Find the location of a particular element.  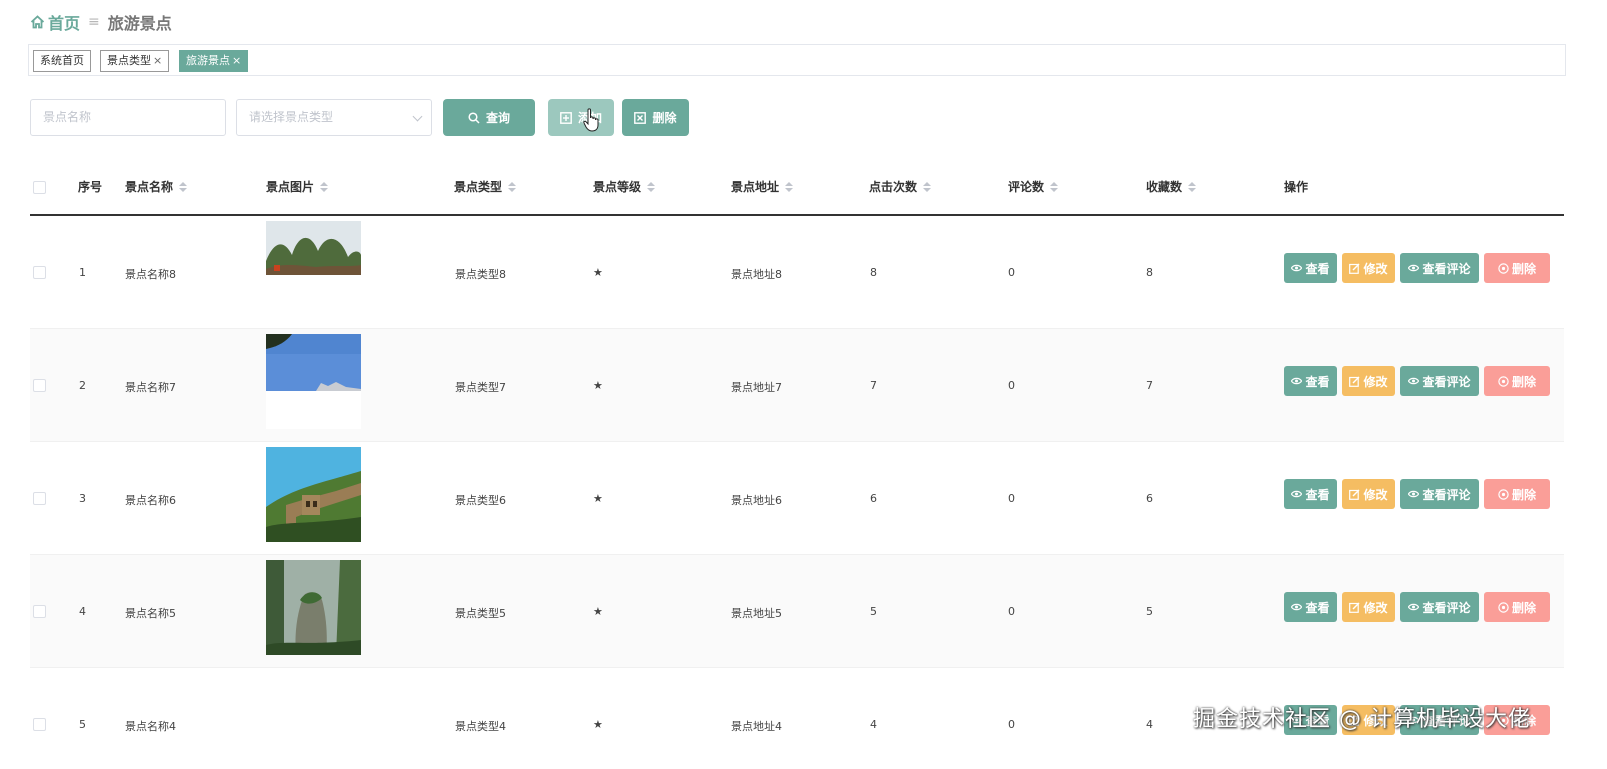

add-button: 添加 is located at coordinates (581, 117).